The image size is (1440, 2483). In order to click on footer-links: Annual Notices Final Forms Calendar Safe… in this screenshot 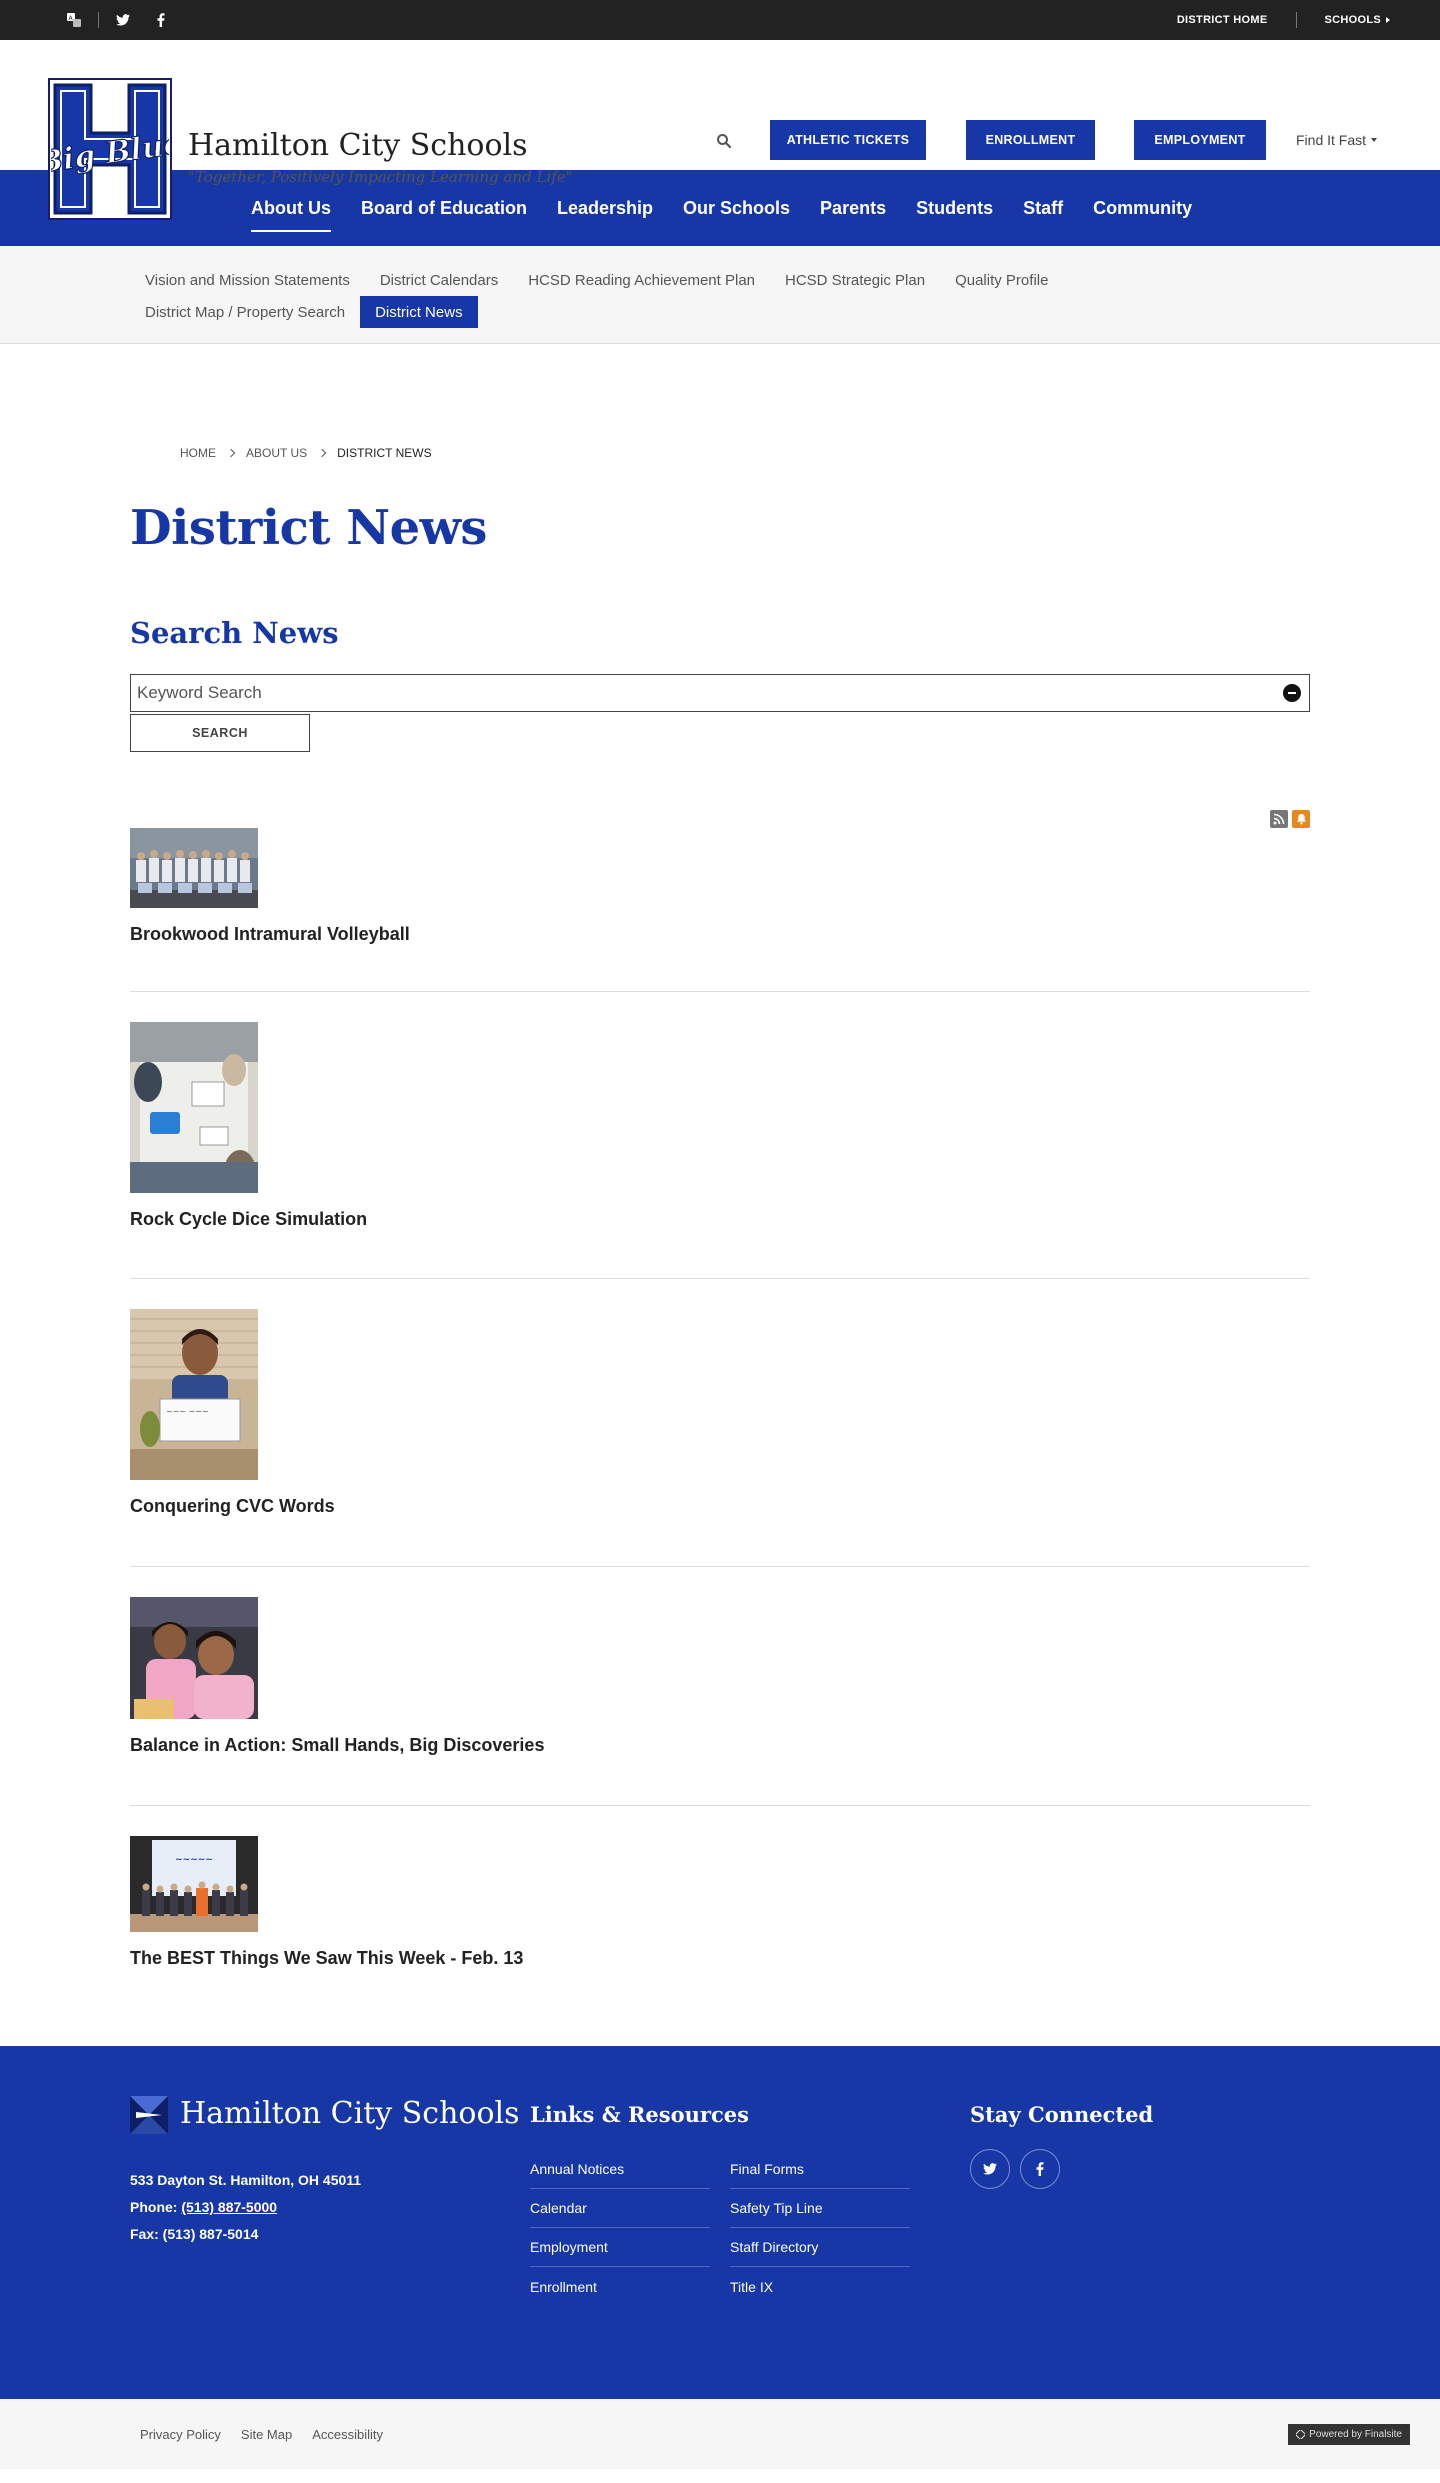, I will do `click(720, 2228)`.